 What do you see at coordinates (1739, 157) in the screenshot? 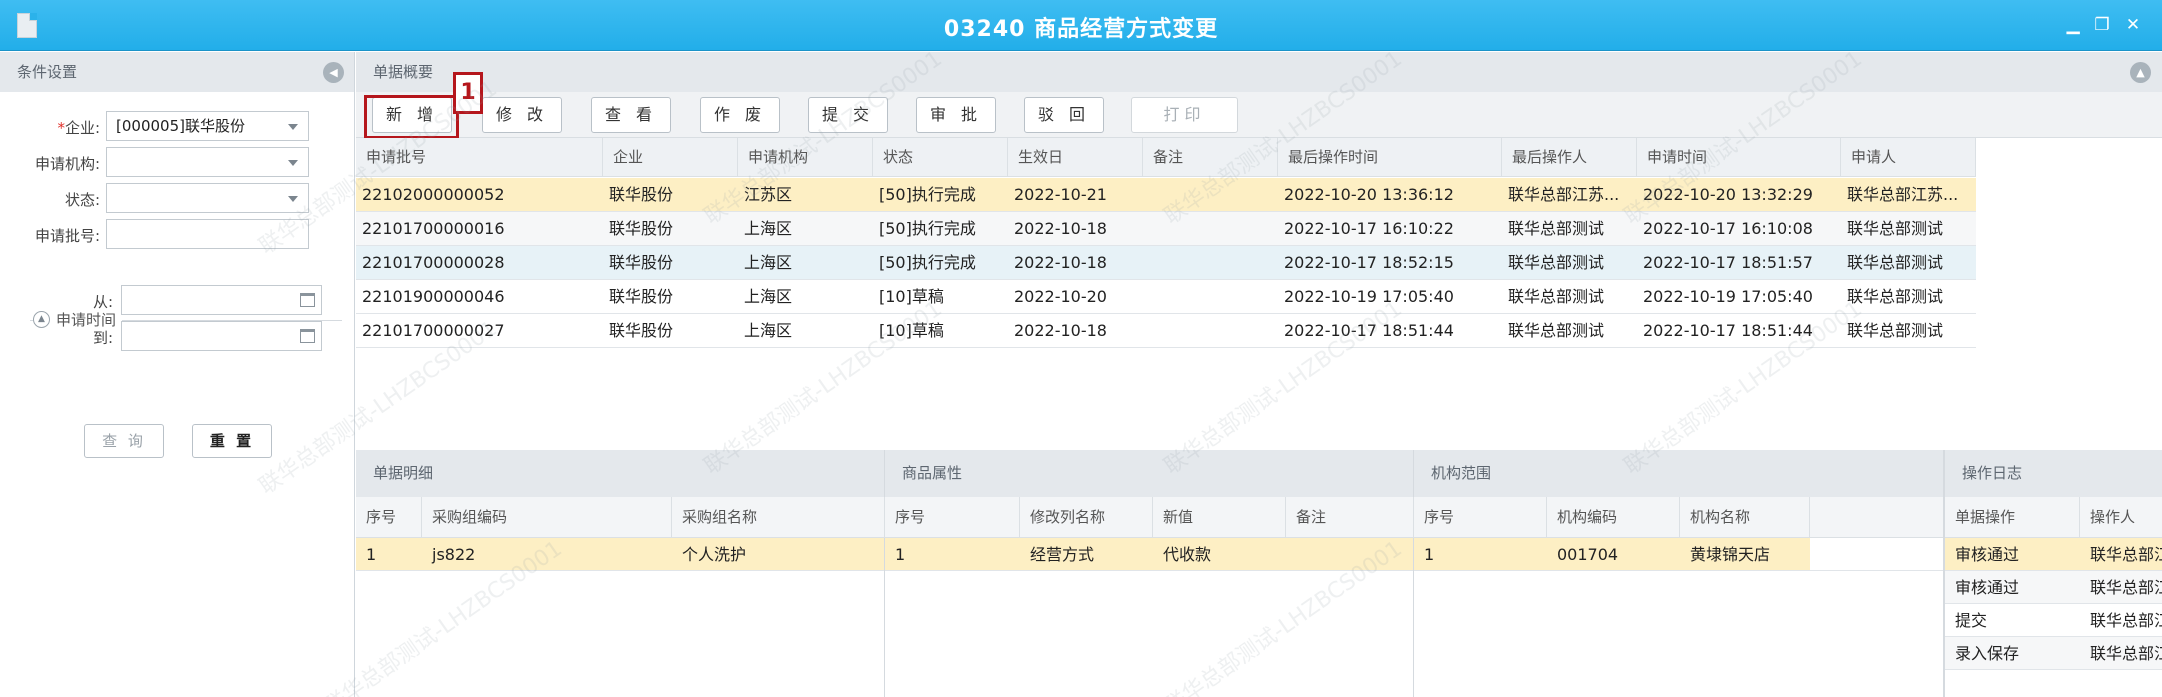
I see `col-apply-time: 申请时间` at bounding box center [1739, 157].